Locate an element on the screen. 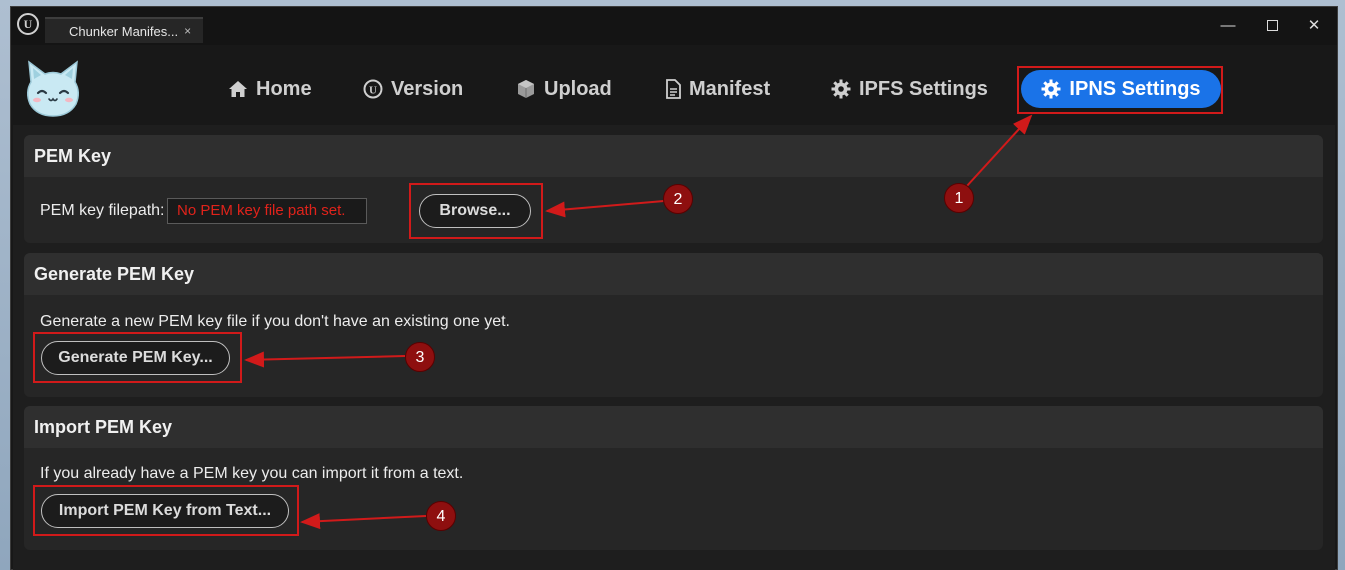  svg-text: U is located at coordinates (373, 91).